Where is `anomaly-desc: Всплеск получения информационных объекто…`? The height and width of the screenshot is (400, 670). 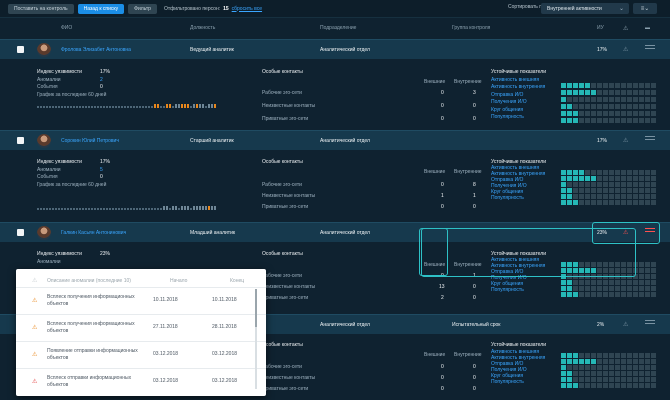 anomaly-desc: Всплеск получения информационных объекто… is located at coordinates (91, 300).